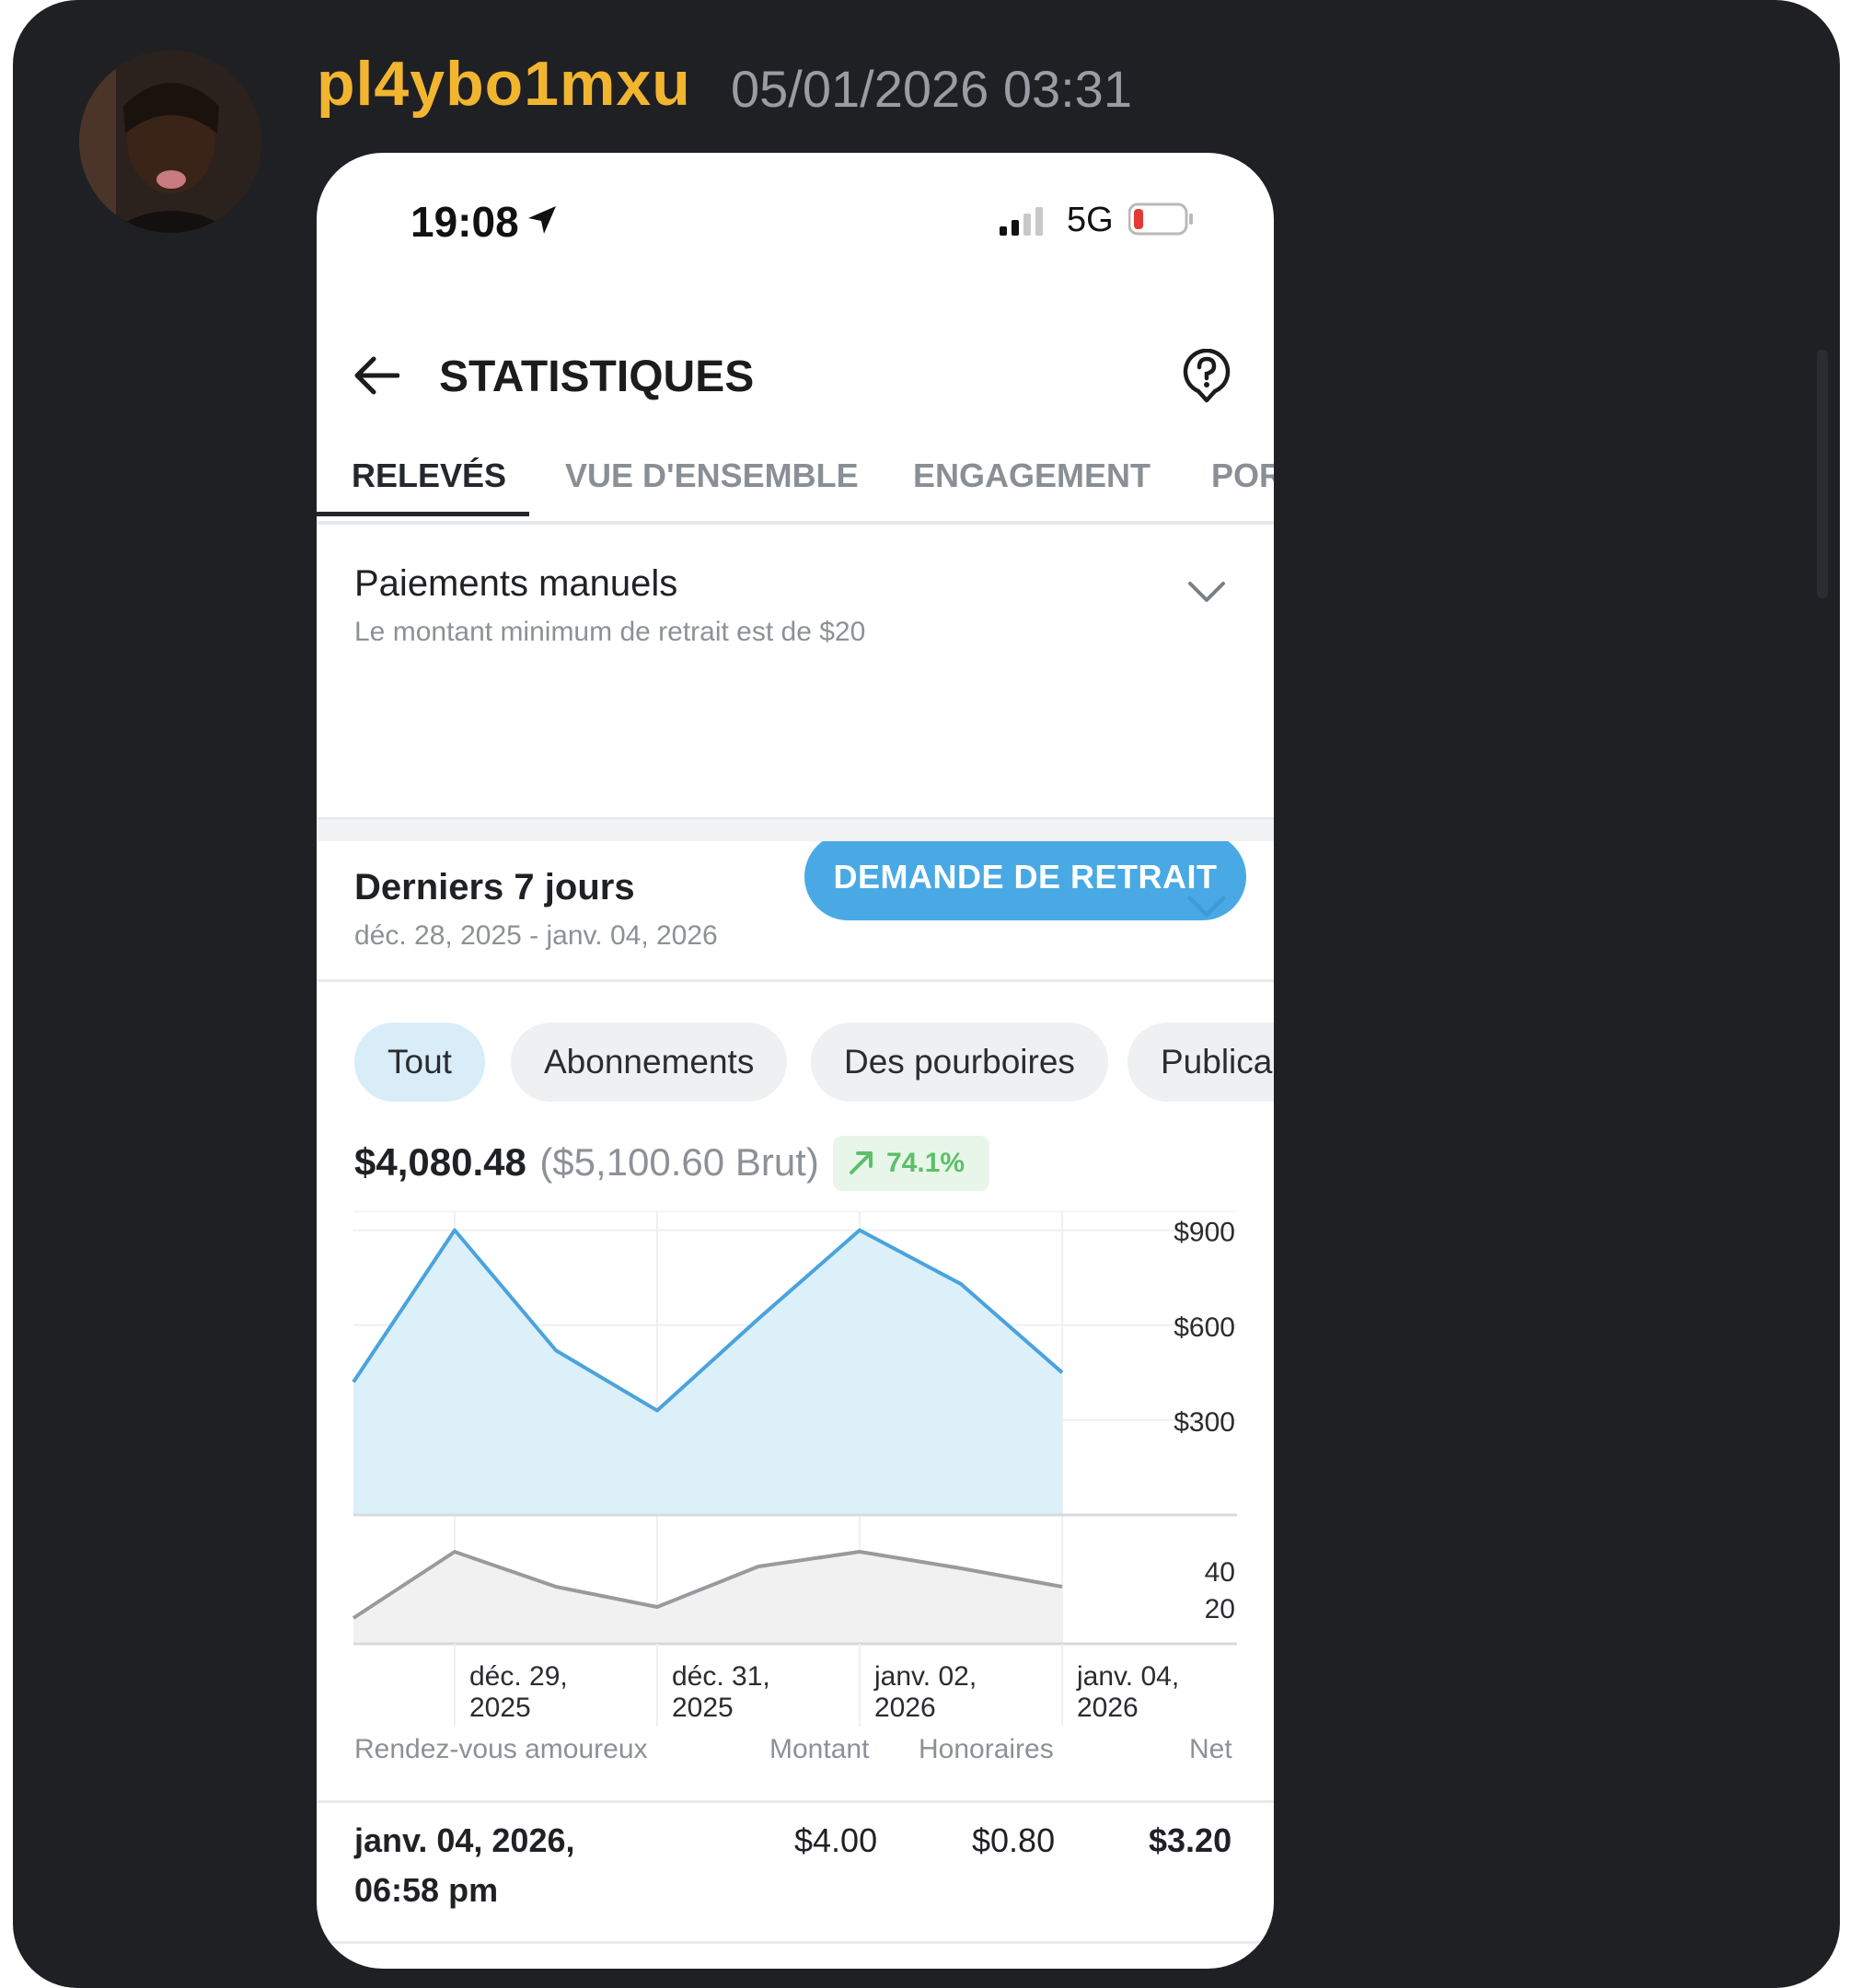 Image resolution: width=1850 pixels, height=1988 pixels. Describe the element at coordinates (440, 1162) in the screenshot. I see `net-earnings: $4,080.48` at that location.